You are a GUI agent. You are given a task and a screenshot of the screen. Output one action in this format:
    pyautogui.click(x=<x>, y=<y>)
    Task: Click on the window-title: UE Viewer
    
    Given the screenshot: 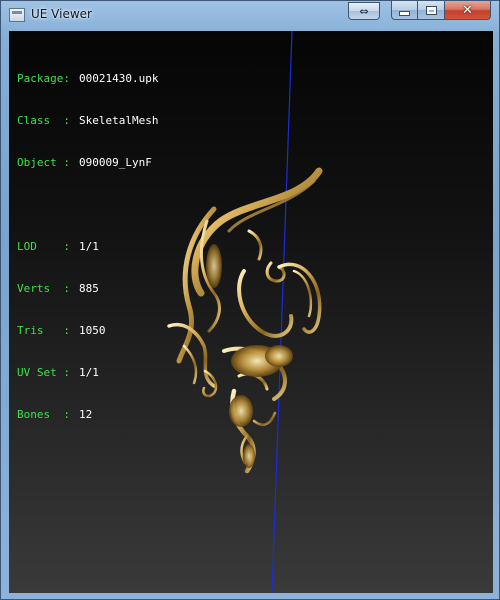 What is the action you would take?
    pyautogui.click(x=61, y=14)
    